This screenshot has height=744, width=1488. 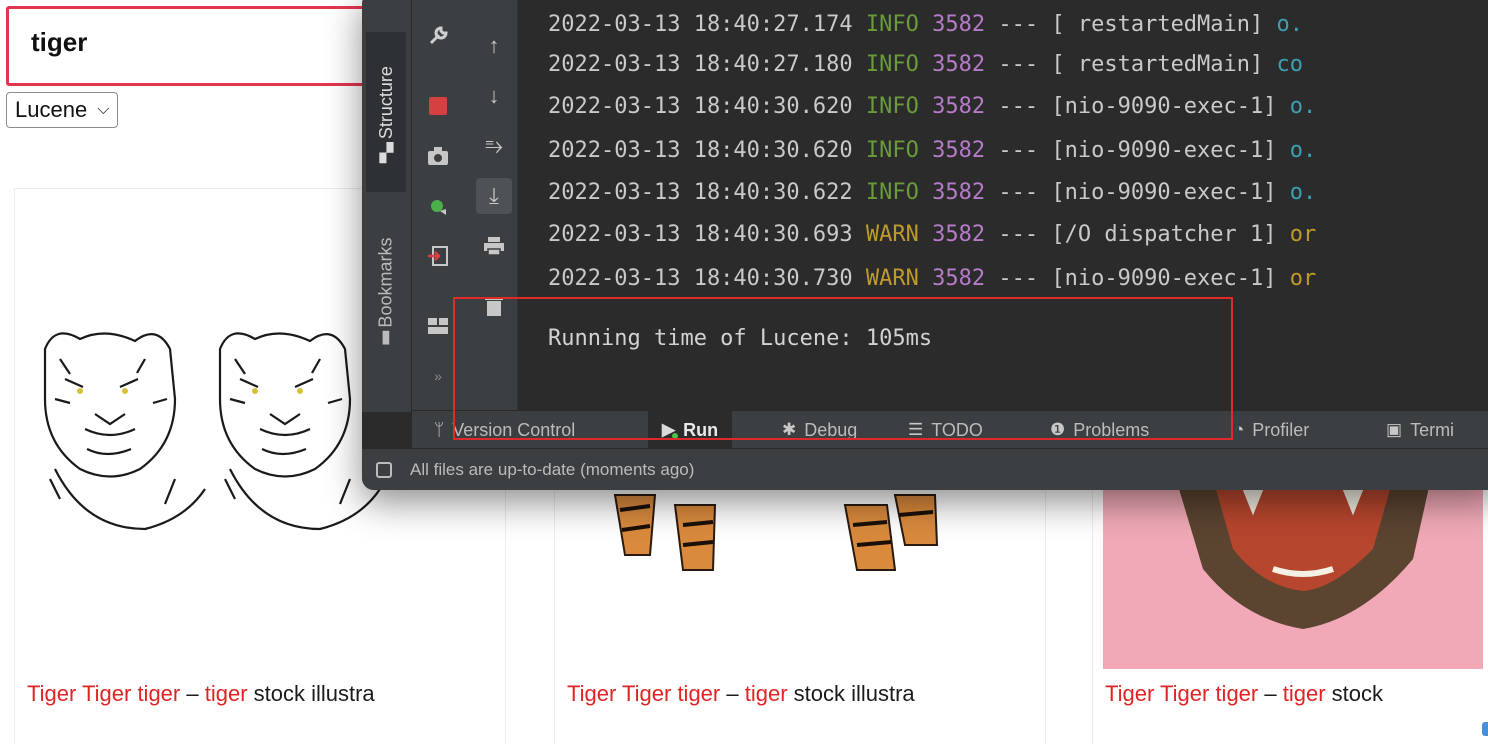 What do you see at coordinates (494, 246) in the screenshot?
I see `print-icon` at bounding box center [494, 246].